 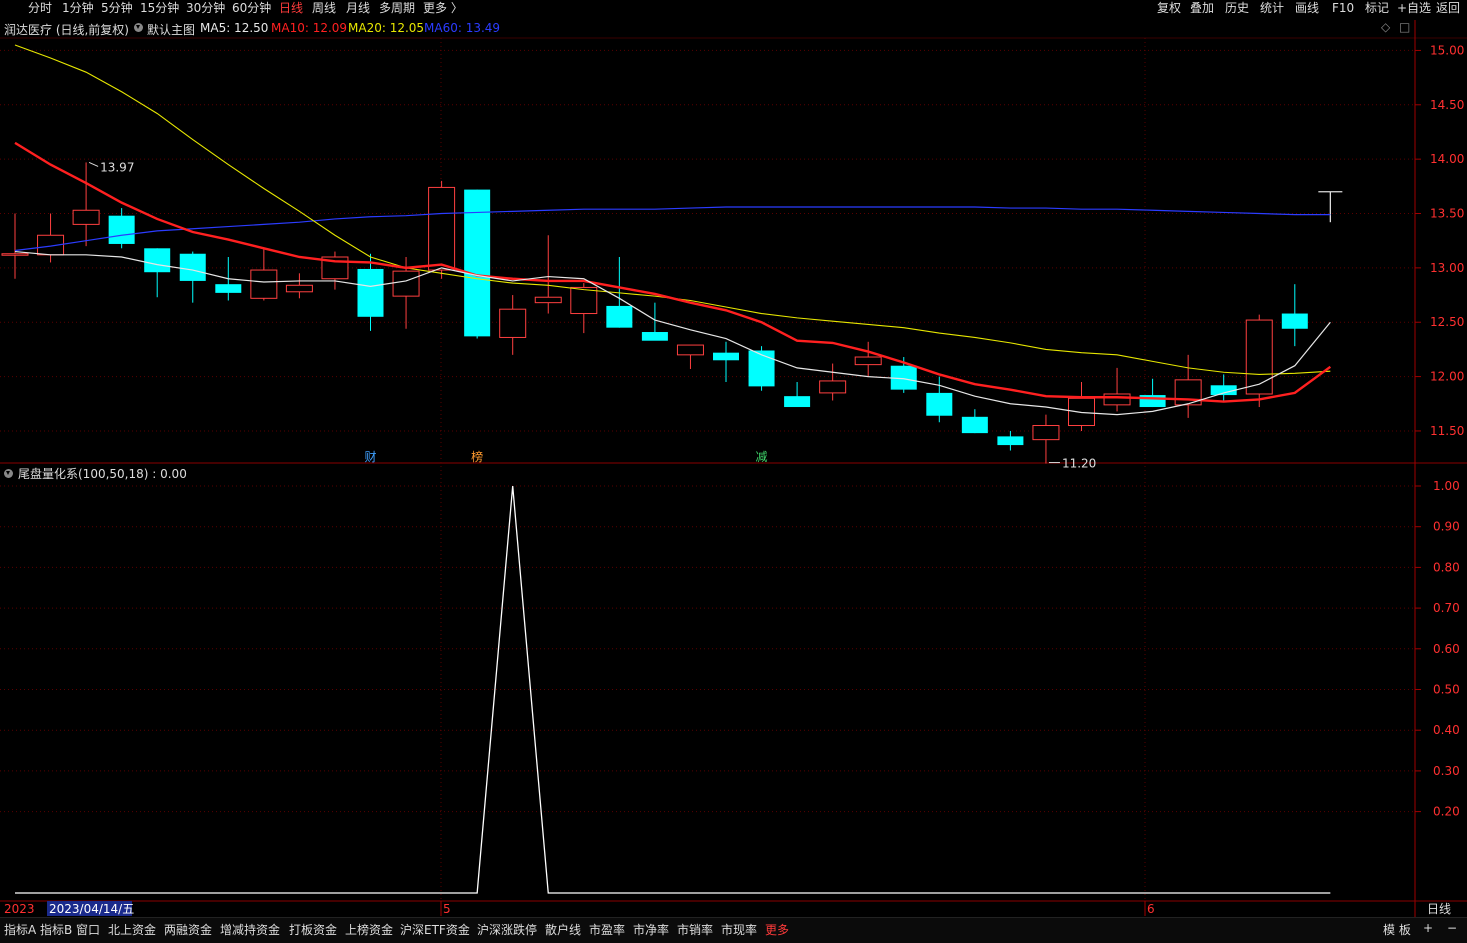 I want to click on indicator-tab-2: 窗口, so click(x=88, y=930).